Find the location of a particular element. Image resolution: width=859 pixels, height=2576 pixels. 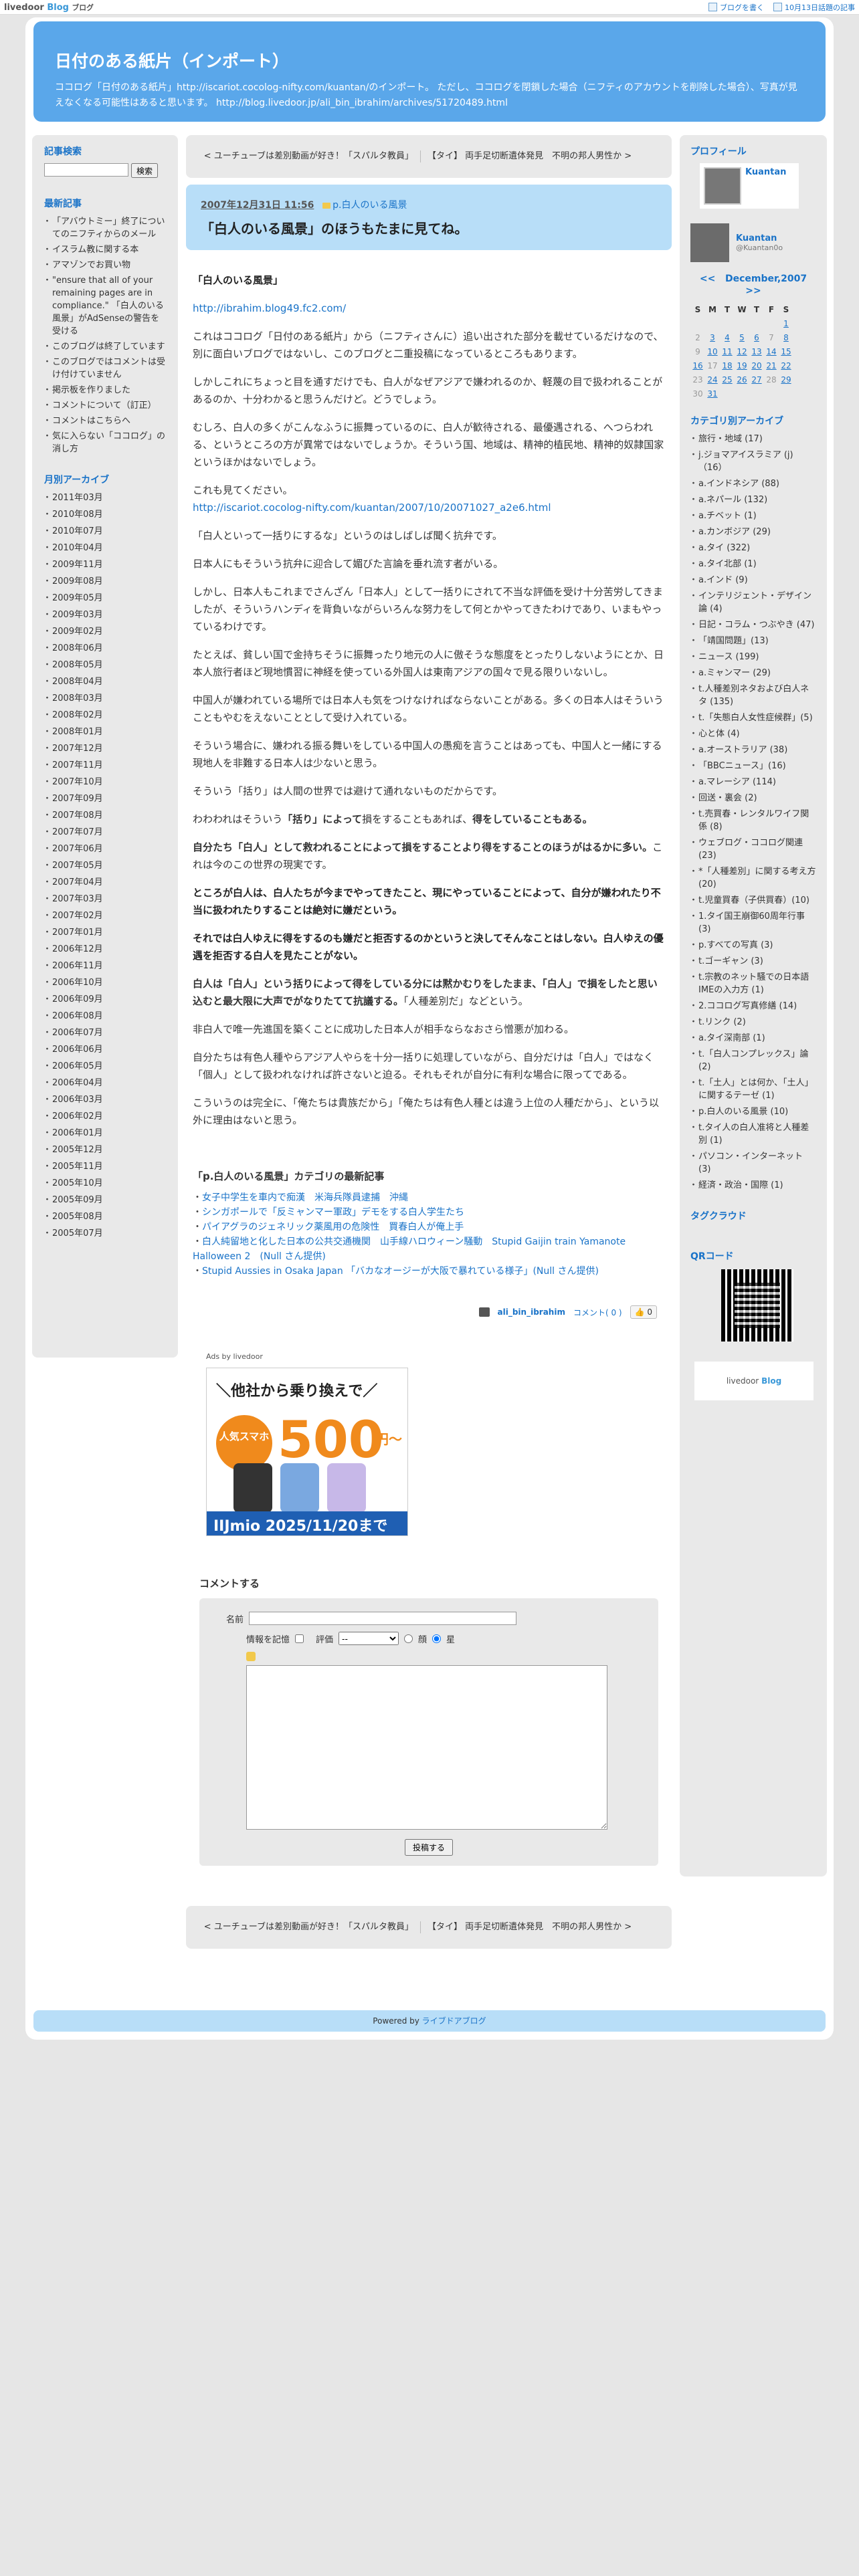

archive-item: 2005年09月 is located at coordinates (105, 1200).